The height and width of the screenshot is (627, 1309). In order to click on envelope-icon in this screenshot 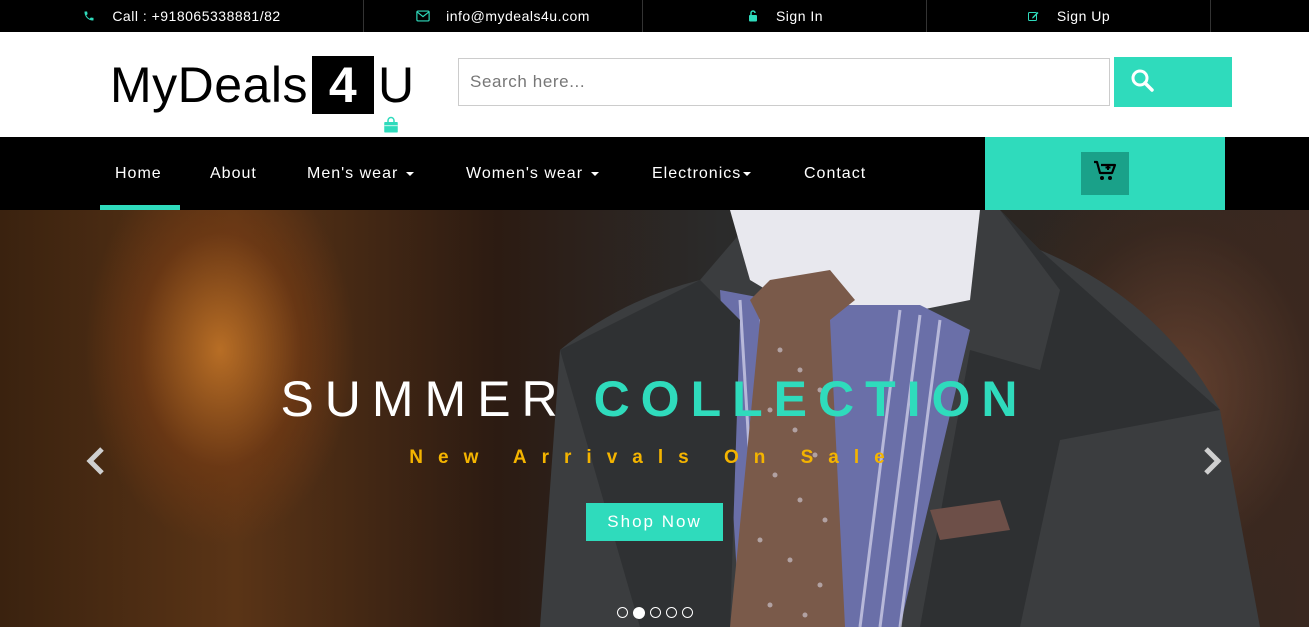, I will do `click(423, 16)`.